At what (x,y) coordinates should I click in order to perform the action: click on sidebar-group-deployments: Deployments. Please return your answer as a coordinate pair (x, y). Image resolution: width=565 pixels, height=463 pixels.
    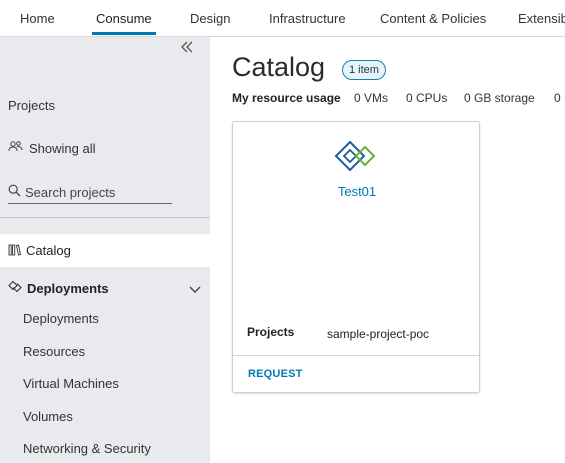
    Looking at the image, I should click on (105, 288).